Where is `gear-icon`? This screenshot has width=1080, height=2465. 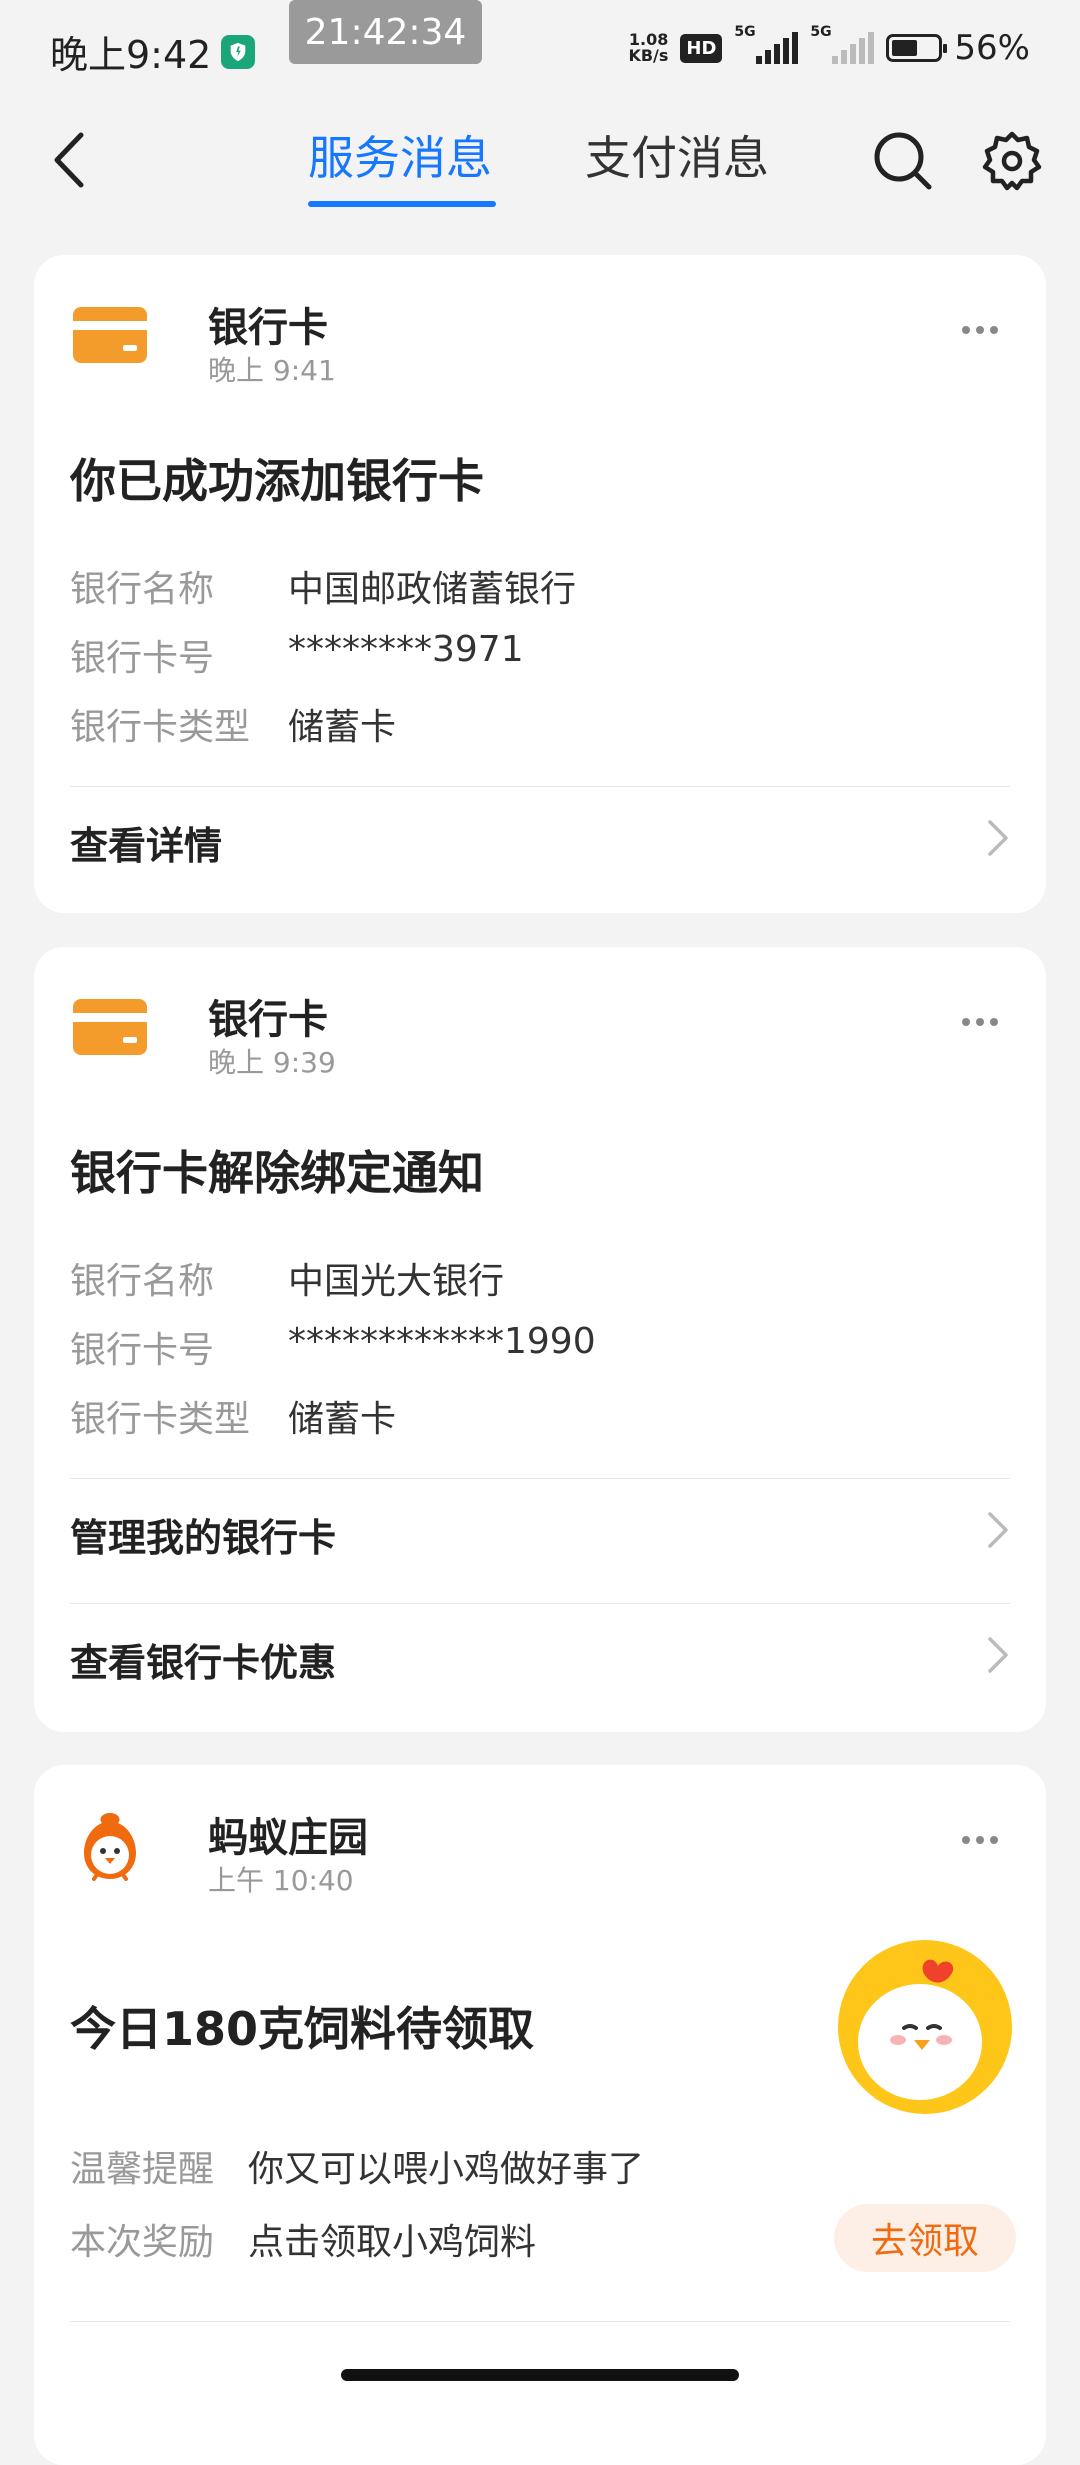
gear-icon is located at coordinates (1012, 161).